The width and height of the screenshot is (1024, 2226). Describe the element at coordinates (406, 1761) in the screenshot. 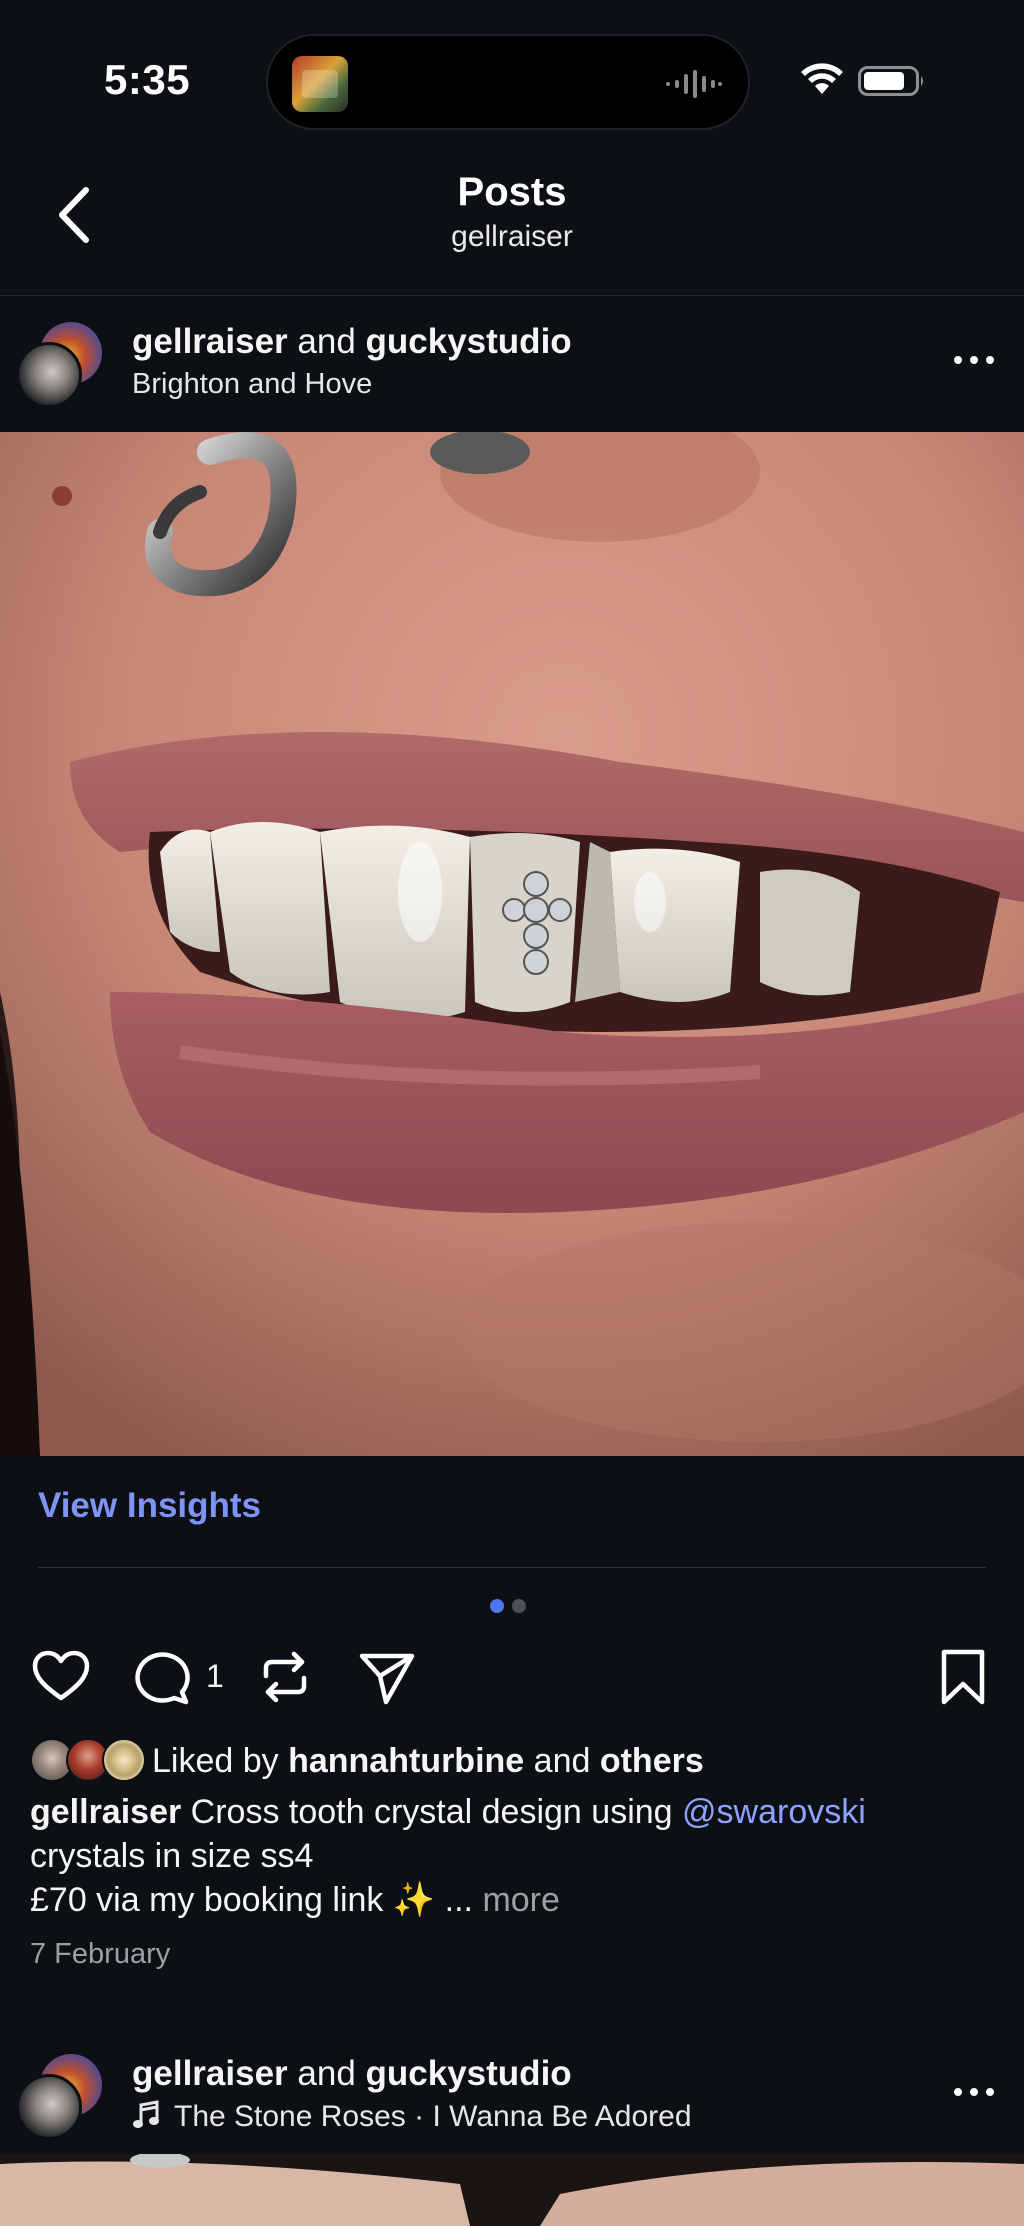

I see `liked-by-user: hannahturbine` at that location.